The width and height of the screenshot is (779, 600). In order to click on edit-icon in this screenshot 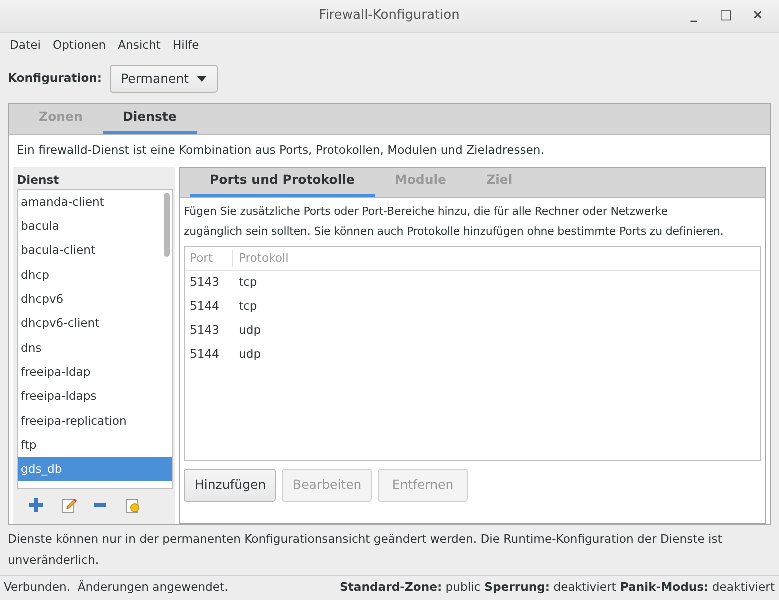, I will do `click(69, 506)`.